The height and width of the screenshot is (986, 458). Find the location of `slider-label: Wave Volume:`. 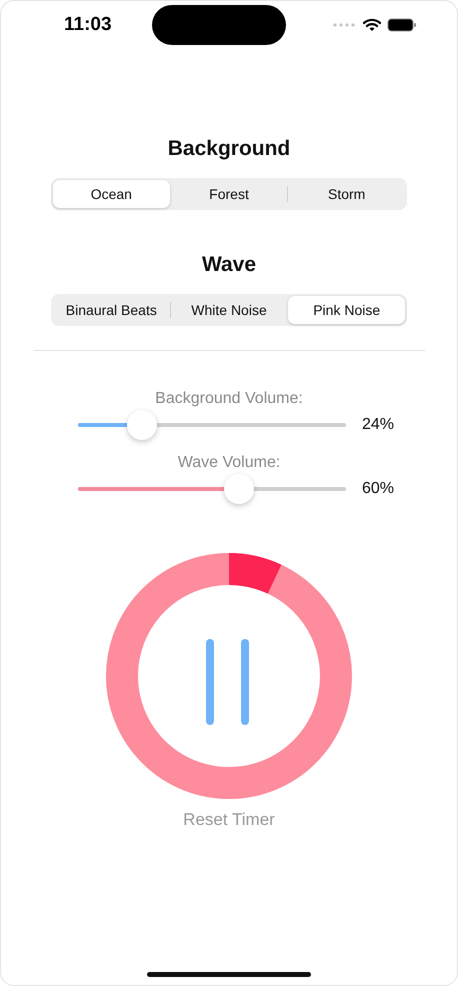

slider-label: Wave Volume: is located at coordinates (229, 463).